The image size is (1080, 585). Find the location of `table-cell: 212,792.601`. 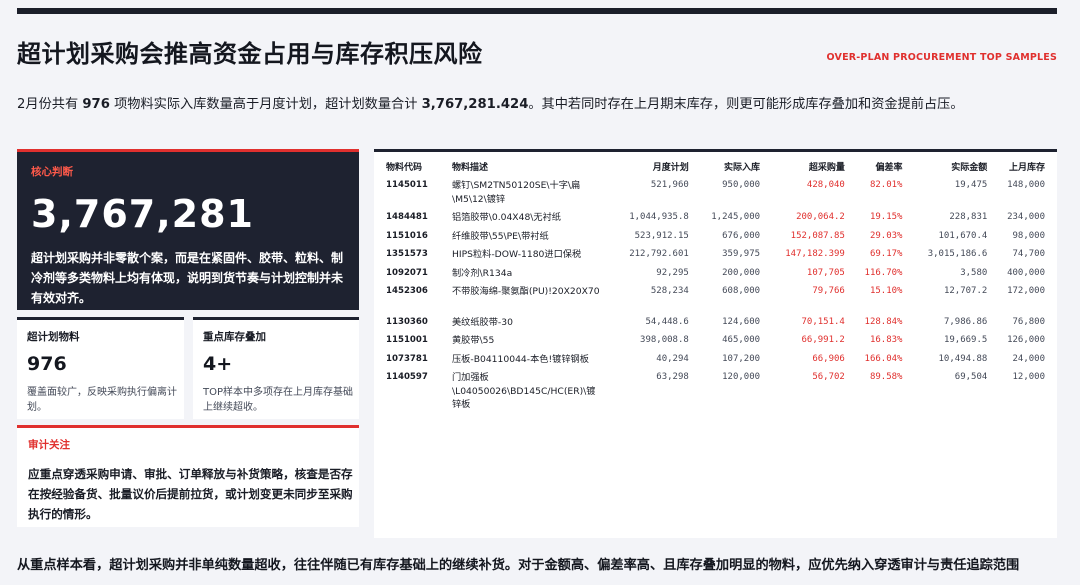

table-cell: 212,792.601 is located at coordinates (659, 254).